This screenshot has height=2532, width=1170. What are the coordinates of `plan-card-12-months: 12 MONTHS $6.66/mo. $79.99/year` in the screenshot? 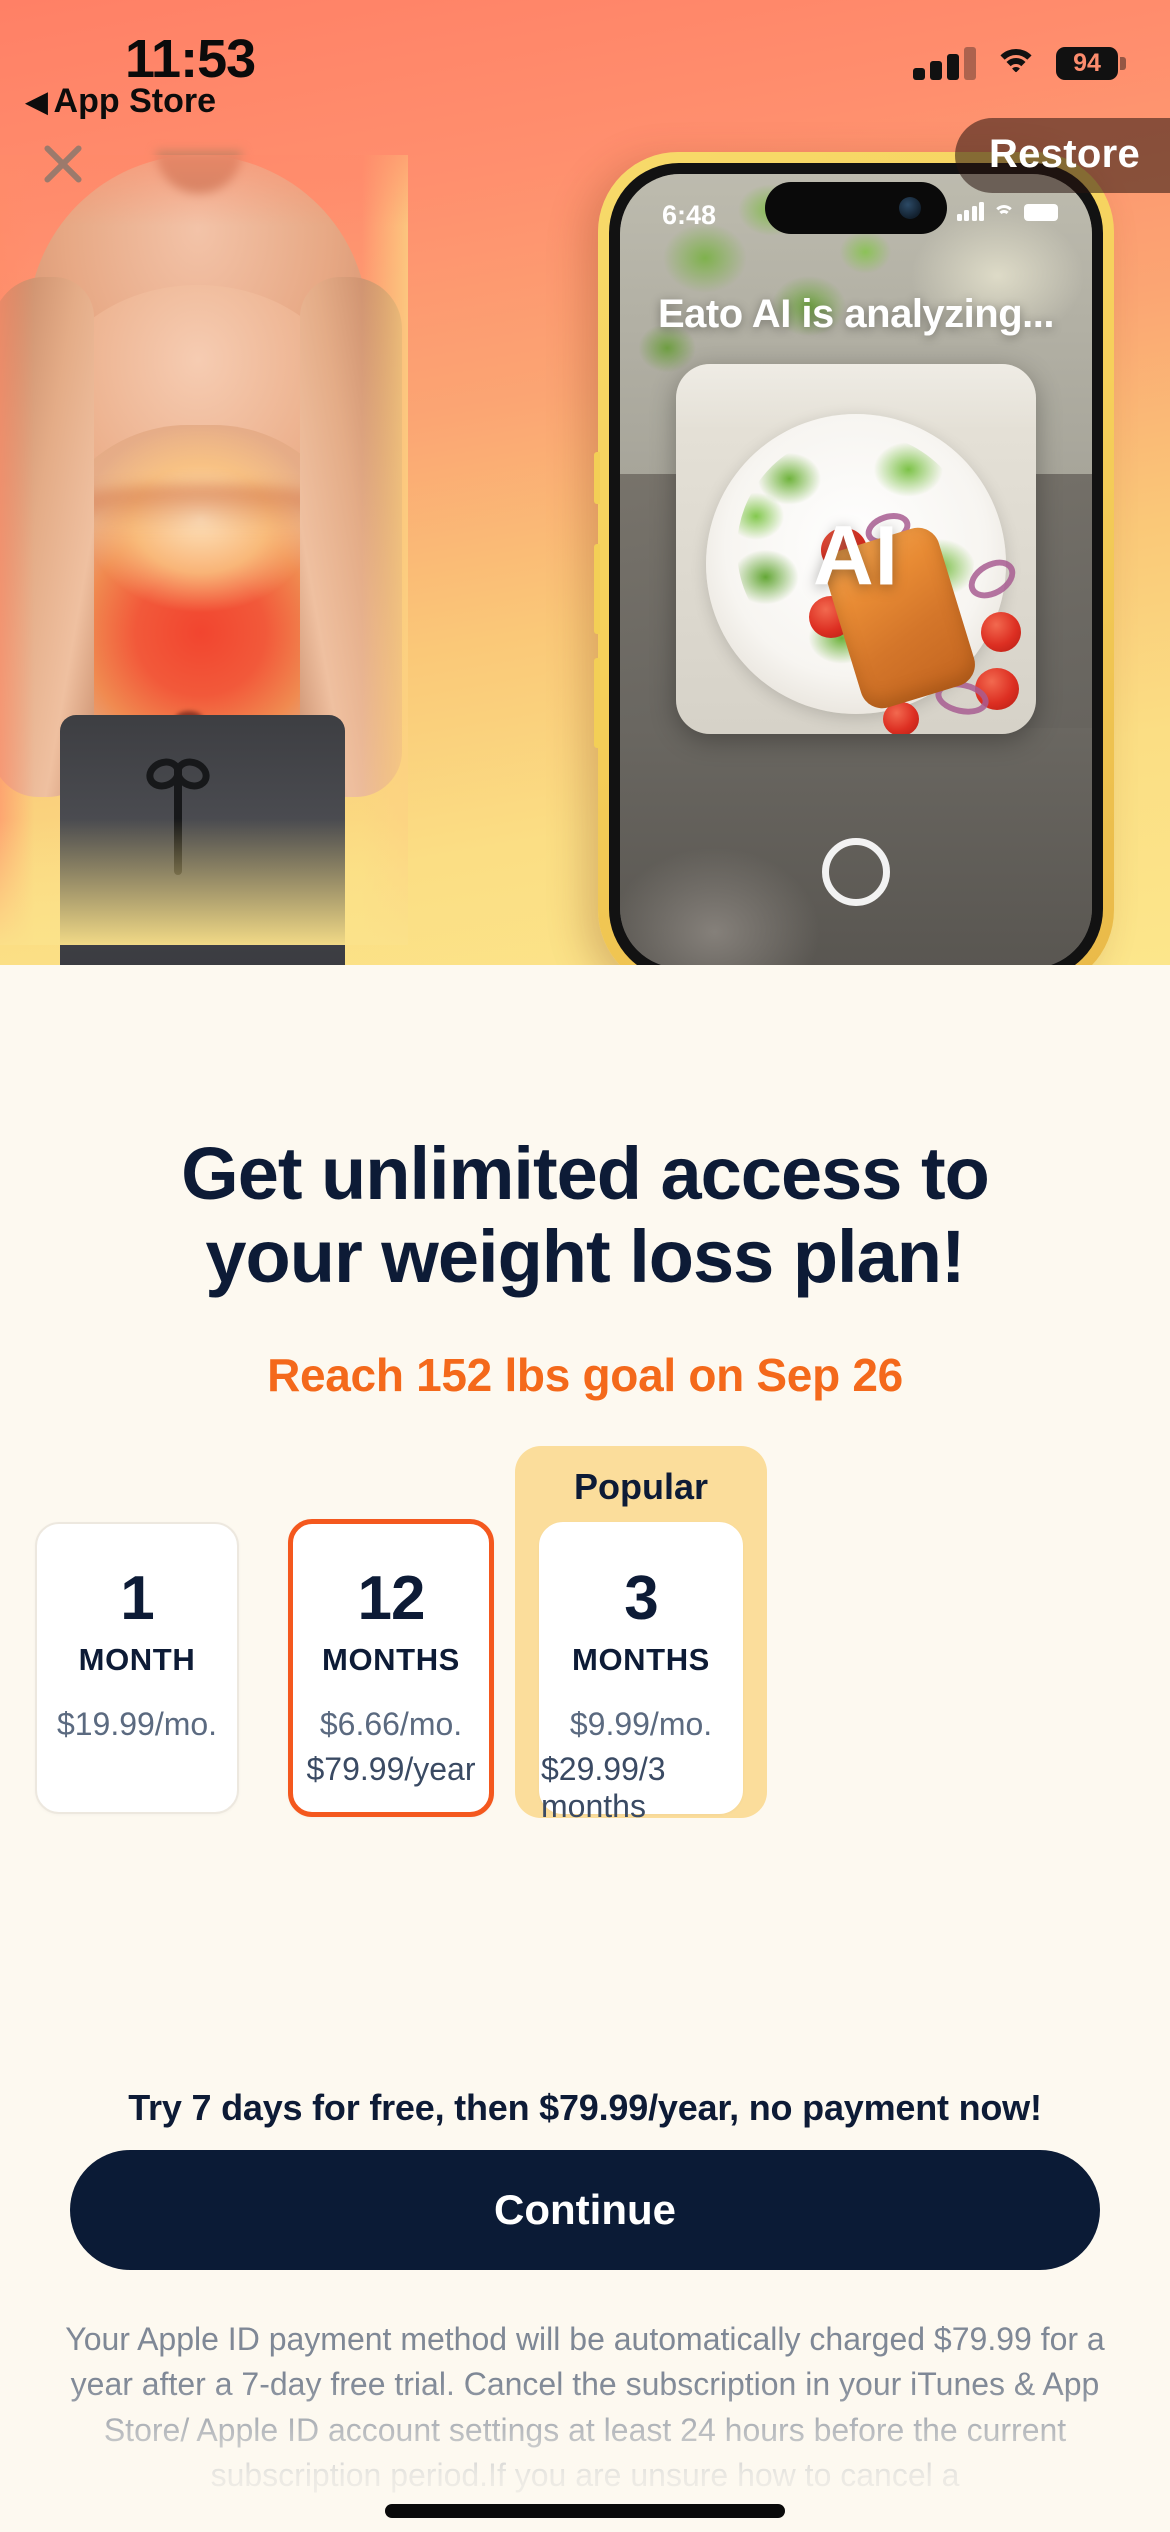 It's located at (391, 1668).